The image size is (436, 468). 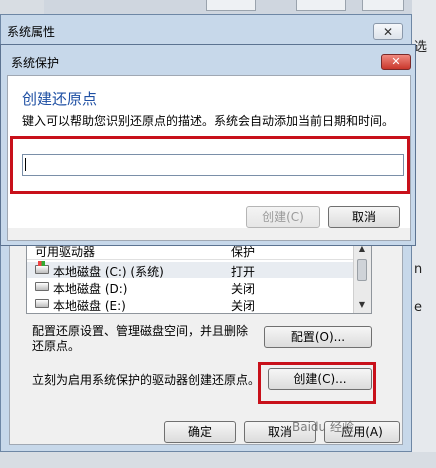 I want to click on instruction-text: 键入可以帮助您识别还原点的描述。系统会自动添加当前日期和时间。, so click(x=208, y=121).